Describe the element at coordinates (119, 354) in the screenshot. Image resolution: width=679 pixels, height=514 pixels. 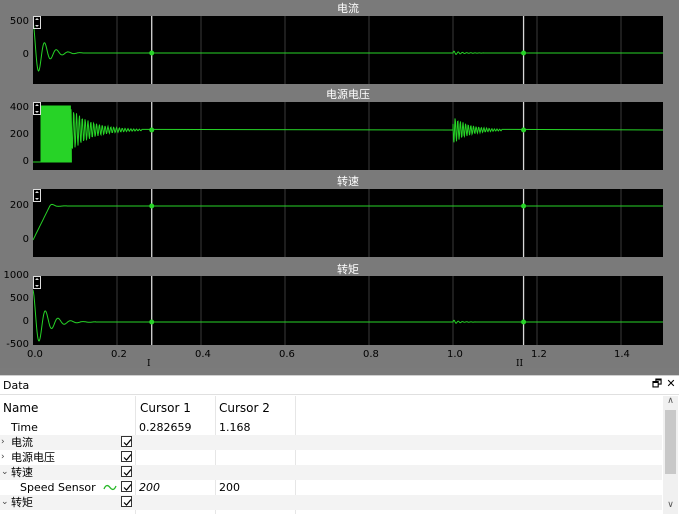
I see `xtick: 0.2` at that location.